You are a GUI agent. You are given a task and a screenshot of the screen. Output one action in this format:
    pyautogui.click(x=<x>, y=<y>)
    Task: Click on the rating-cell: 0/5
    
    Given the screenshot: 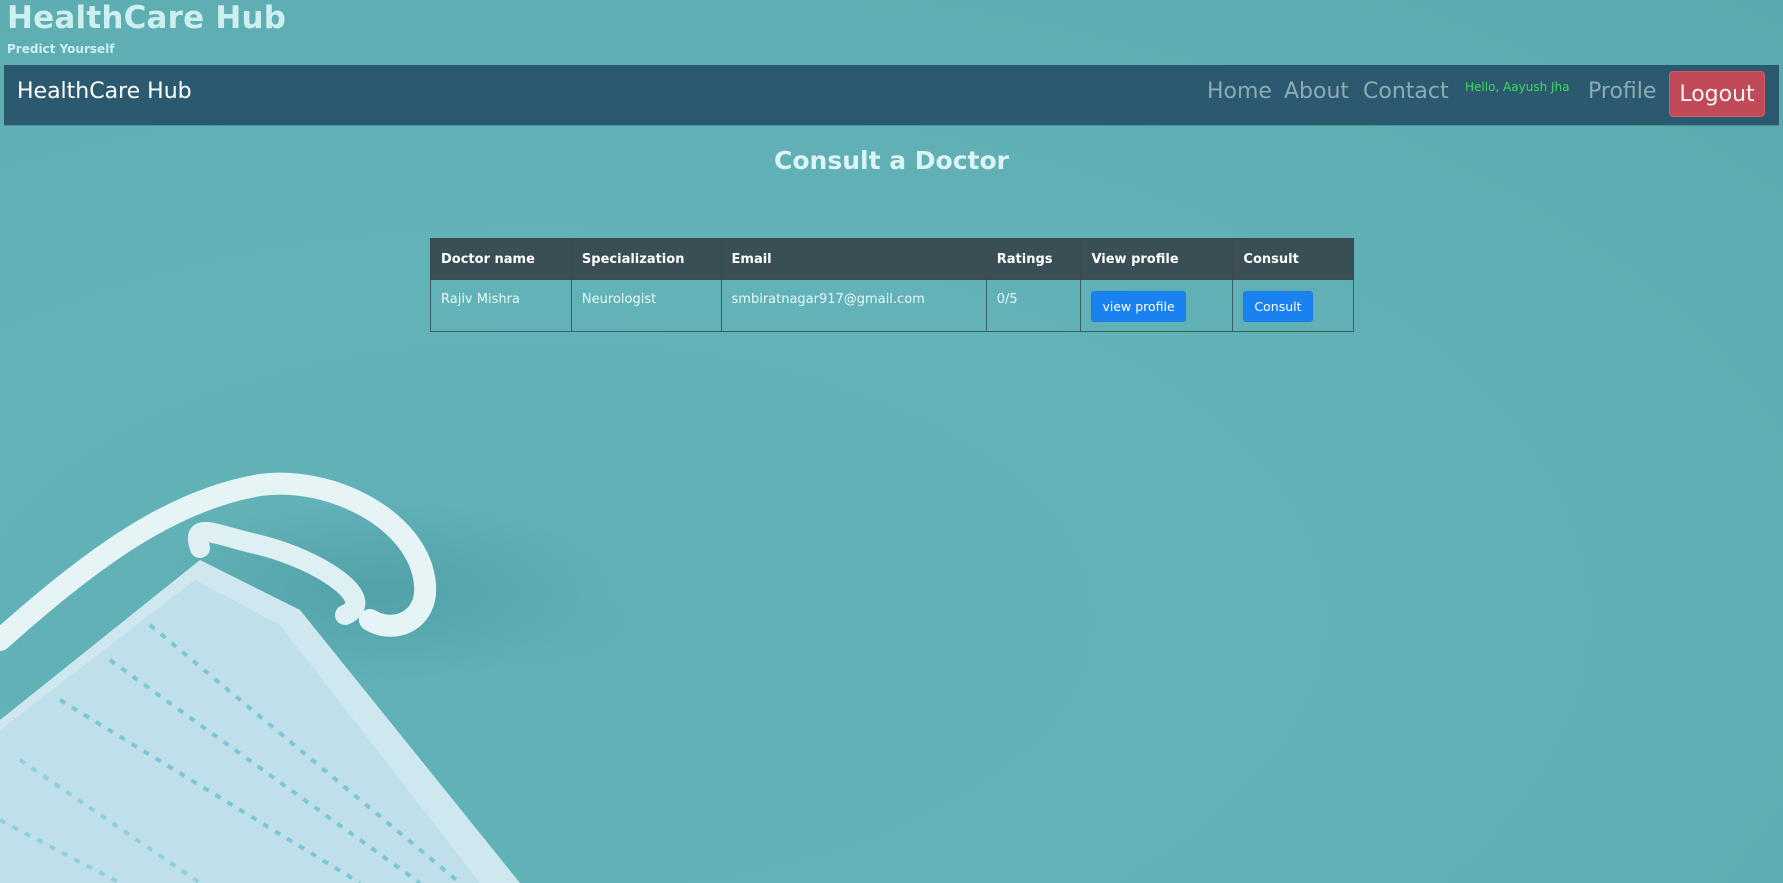 What is the action you would take?
    pyautogui.click(x=1033, y=305)
    